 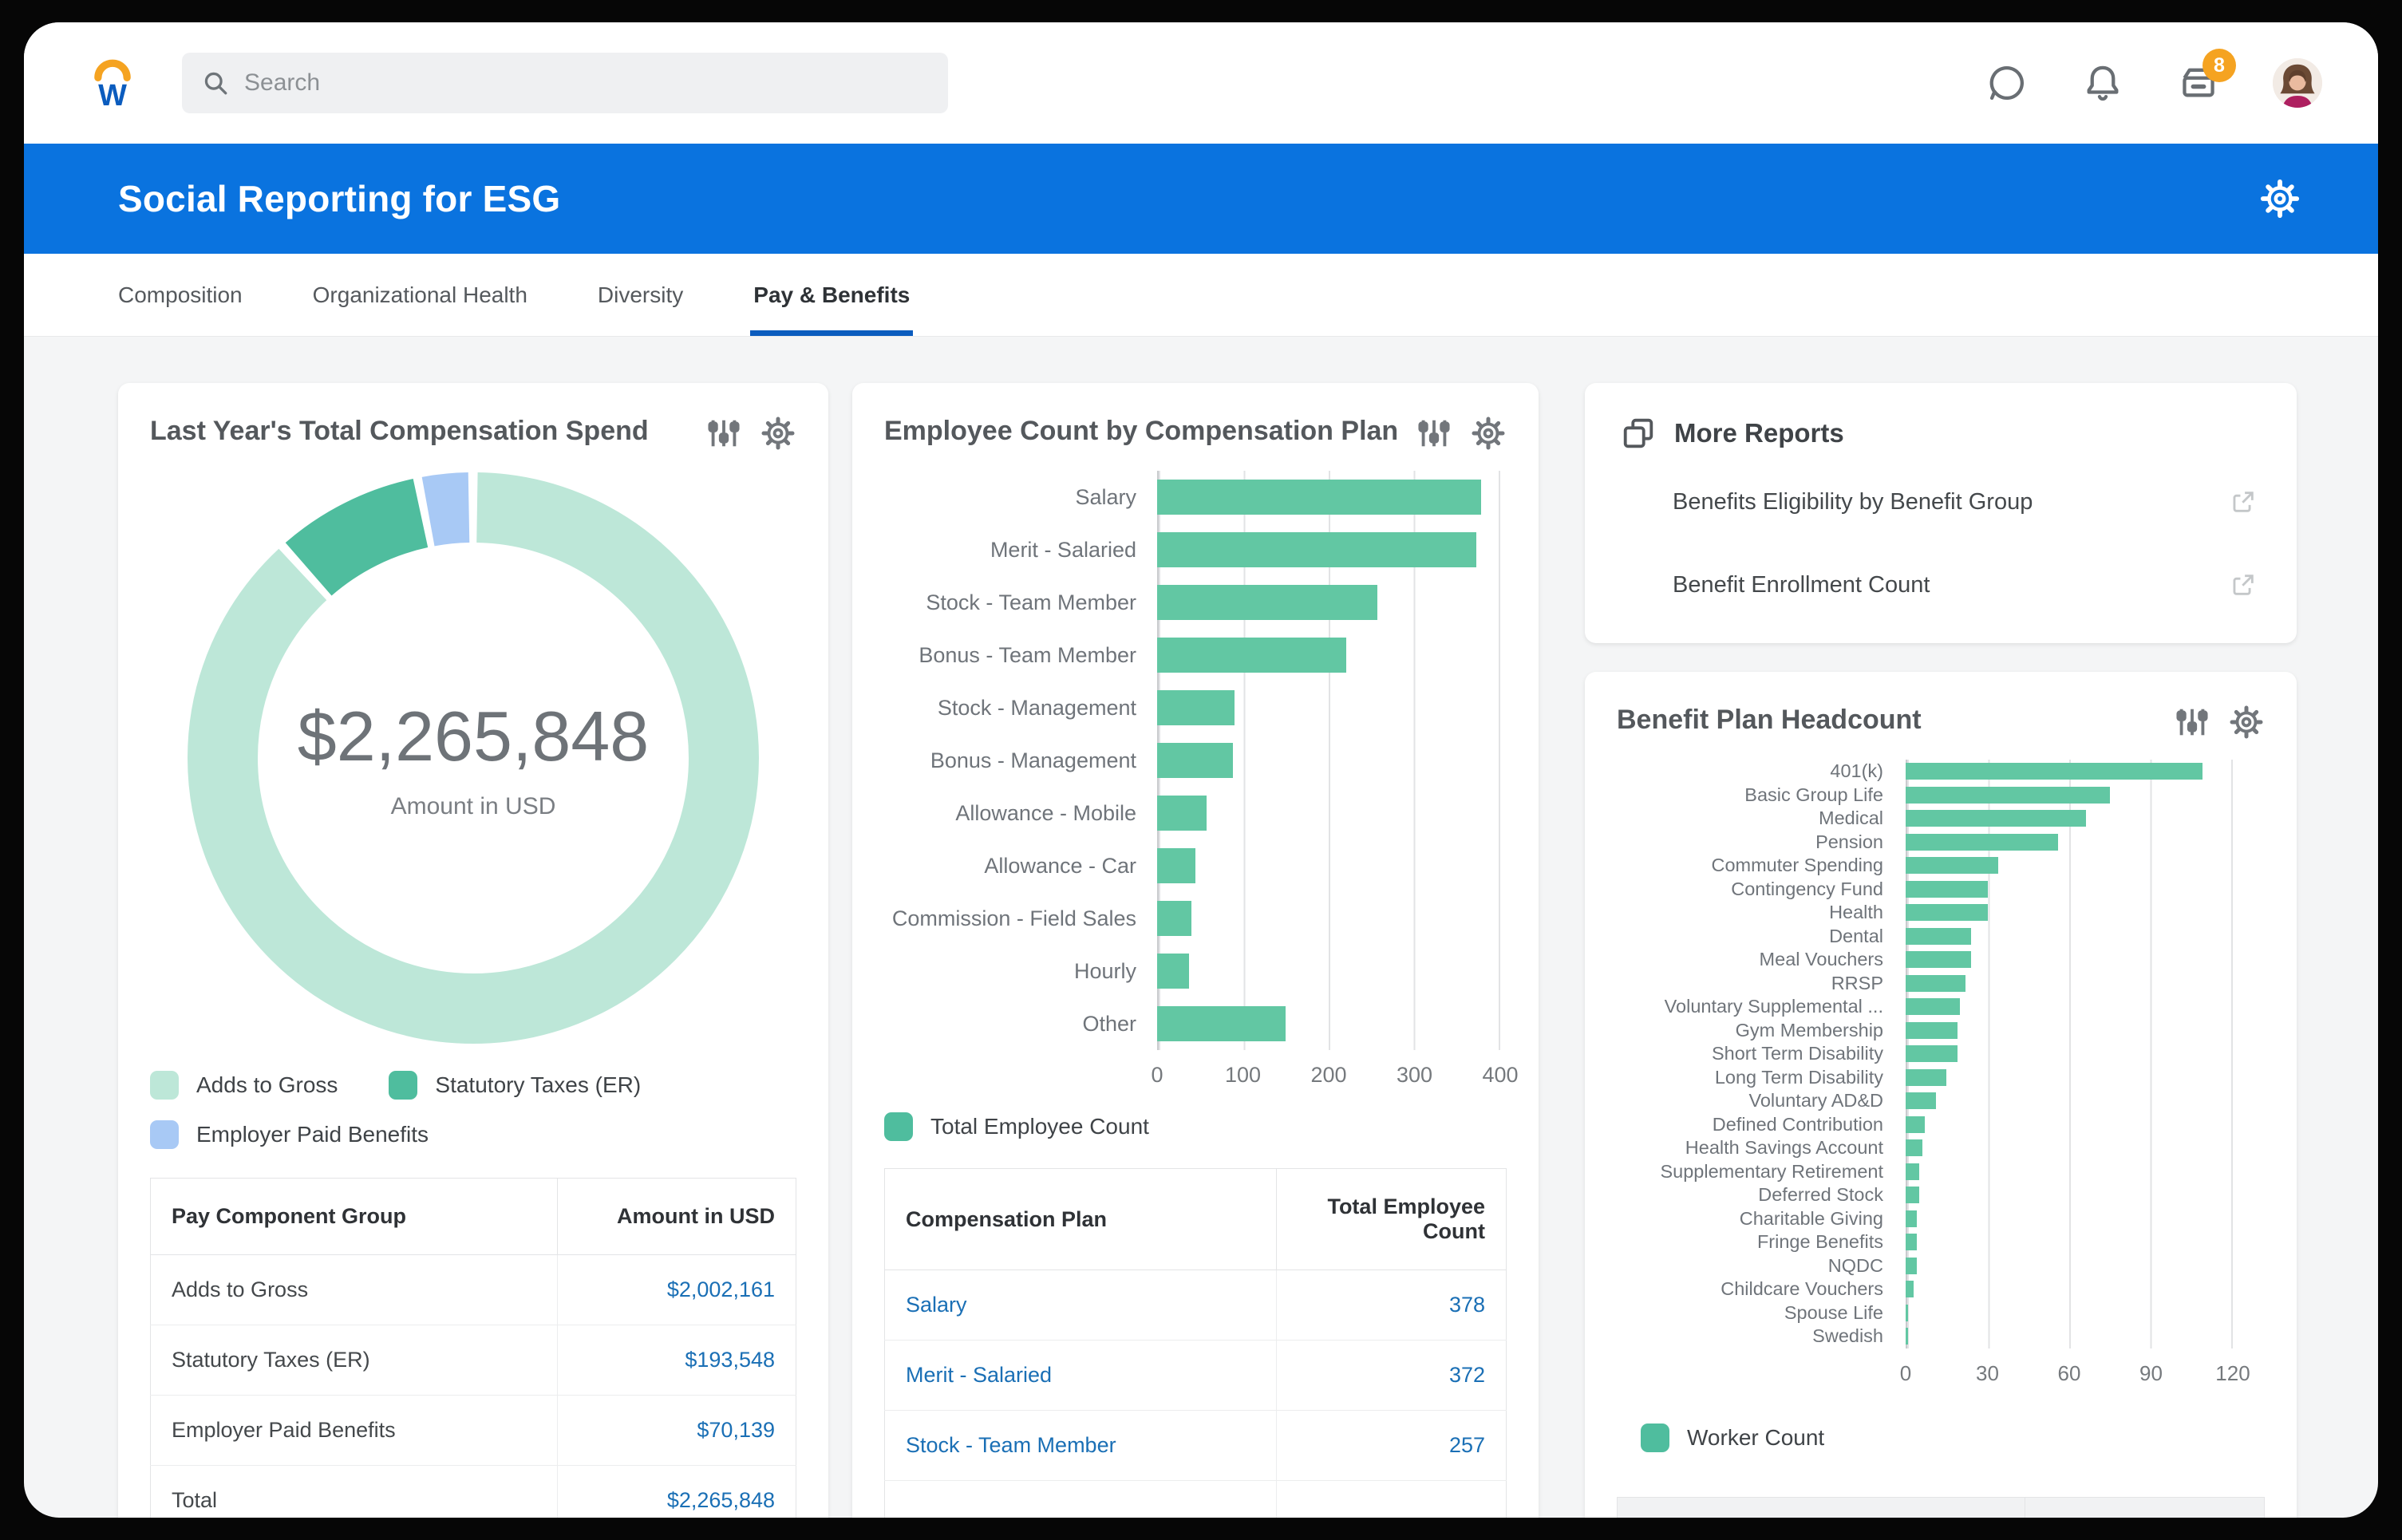 What do you see at coordinates (1756, 1437) in the screenshot?
I see `legend-label: Worker Count` at bounding box center [1756, 1437].